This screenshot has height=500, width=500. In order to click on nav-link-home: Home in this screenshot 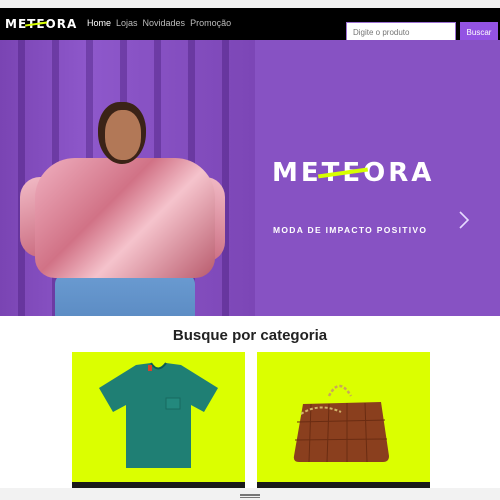, I will do `click(99, 23)`.